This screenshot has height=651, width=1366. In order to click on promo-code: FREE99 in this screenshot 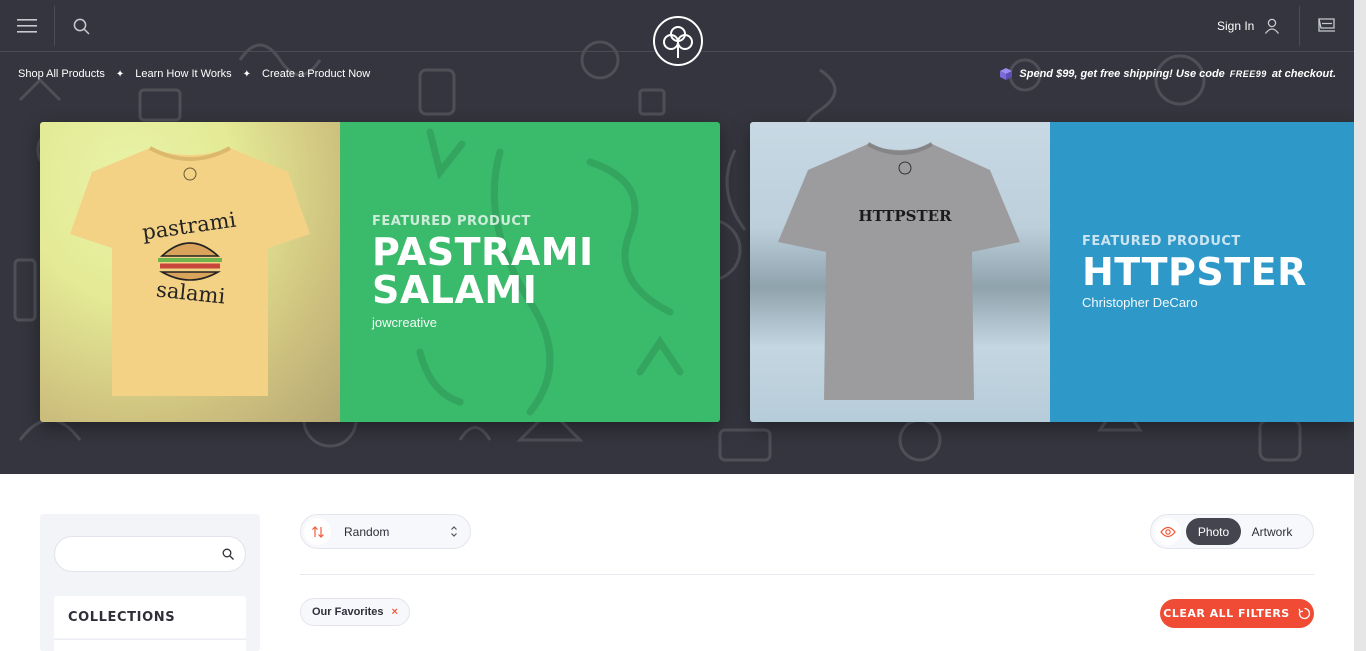, I will do `click(1248, 74)`.